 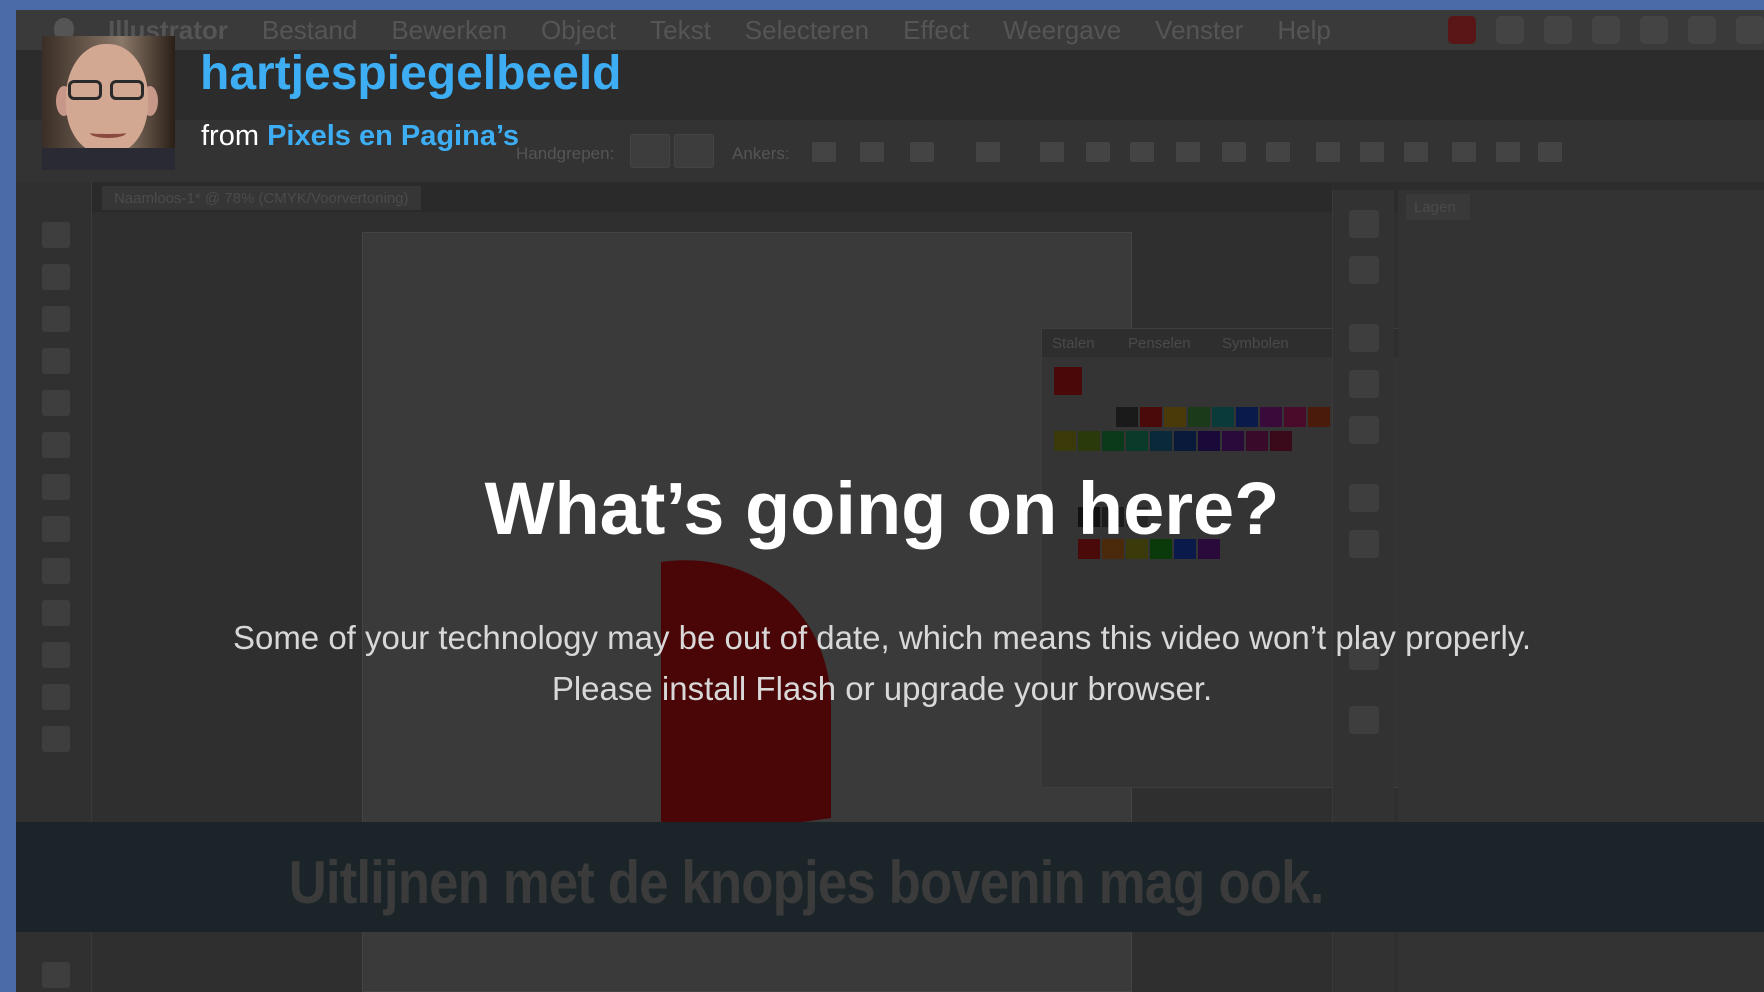 I want to click on glasses-icon, so click(x=108, y=90).